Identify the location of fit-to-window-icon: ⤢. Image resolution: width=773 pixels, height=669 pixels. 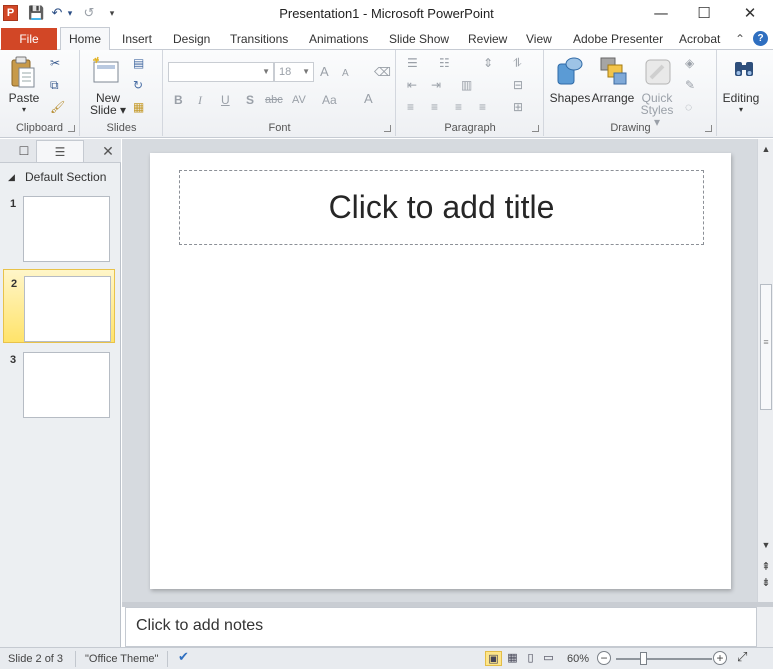
(742, 657).